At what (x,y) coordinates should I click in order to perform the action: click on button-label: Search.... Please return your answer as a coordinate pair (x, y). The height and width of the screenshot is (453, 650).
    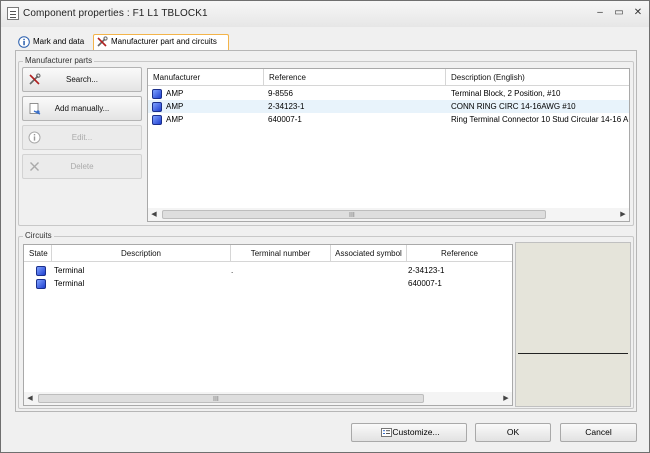
    Looking at the image, I should click on (81, 79).